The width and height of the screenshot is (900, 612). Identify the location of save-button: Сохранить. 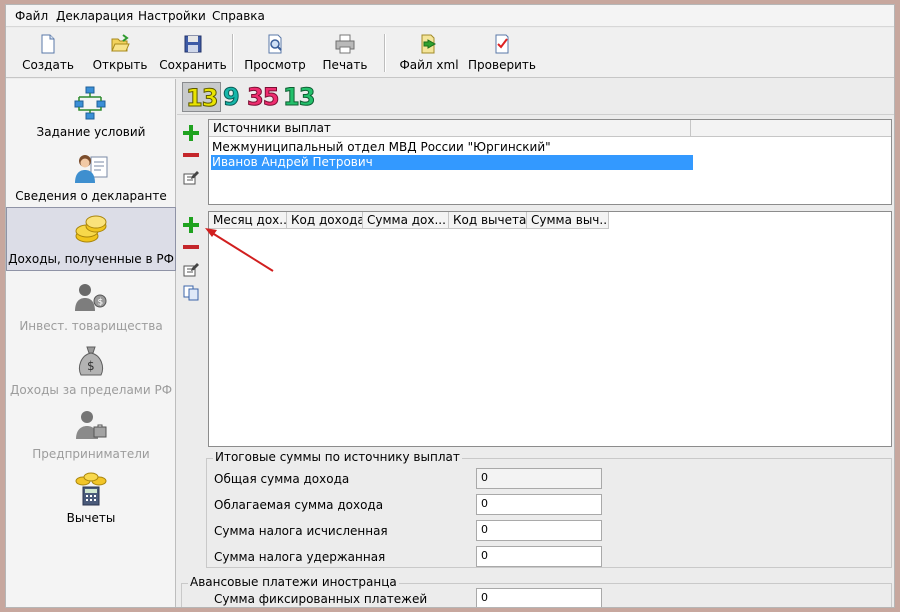
(193, 53).